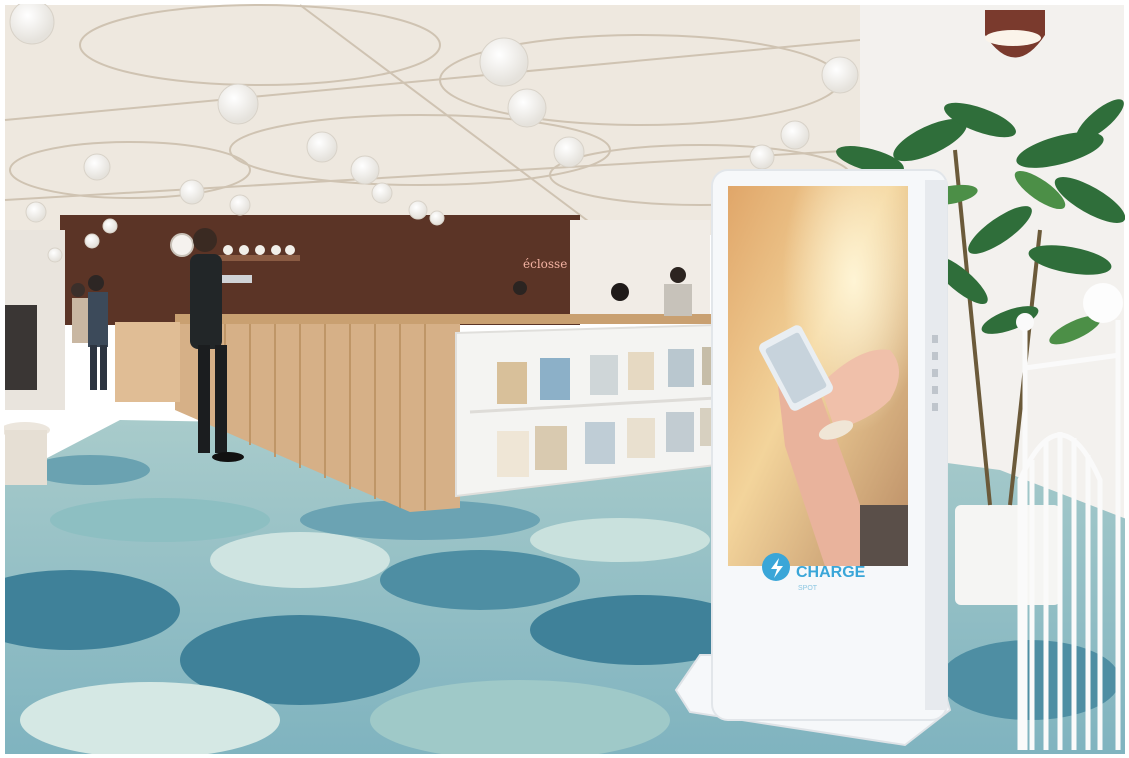 The image size is (1129, 758). What do you see at coordinates (545, 264) in the screenshot?
I see `shop-sign: éclosse` at bounding box center [545, 264].